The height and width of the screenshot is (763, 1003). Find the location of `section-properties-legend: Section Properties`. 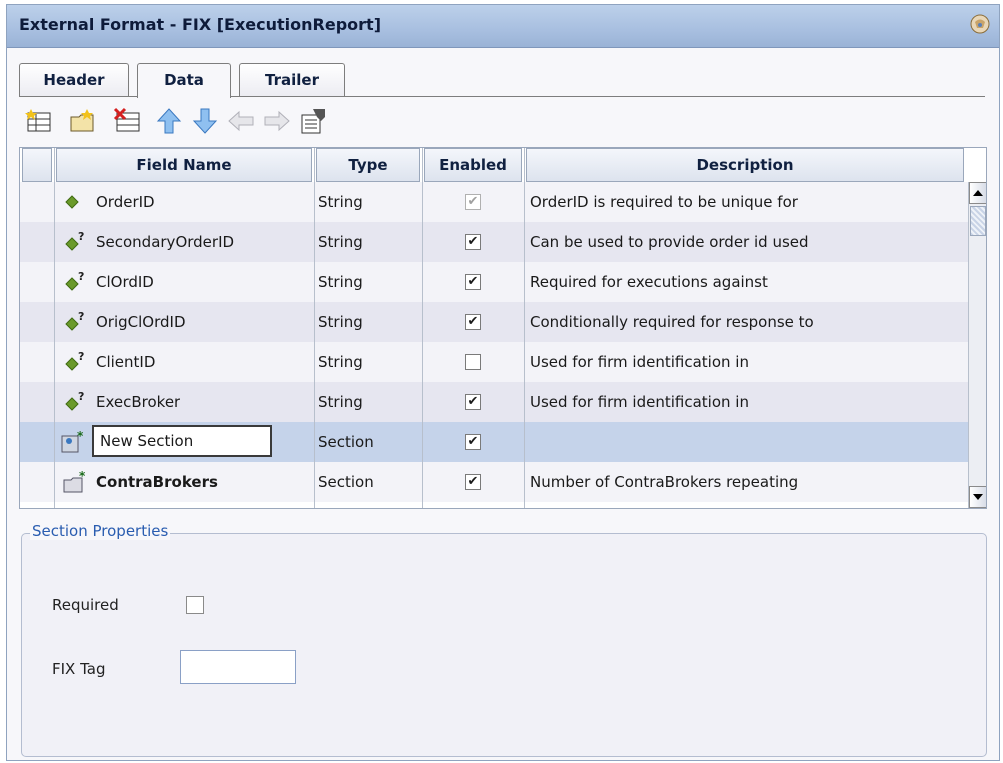

section-properties-legend: Section Properties is located at coordinates (100, 531).